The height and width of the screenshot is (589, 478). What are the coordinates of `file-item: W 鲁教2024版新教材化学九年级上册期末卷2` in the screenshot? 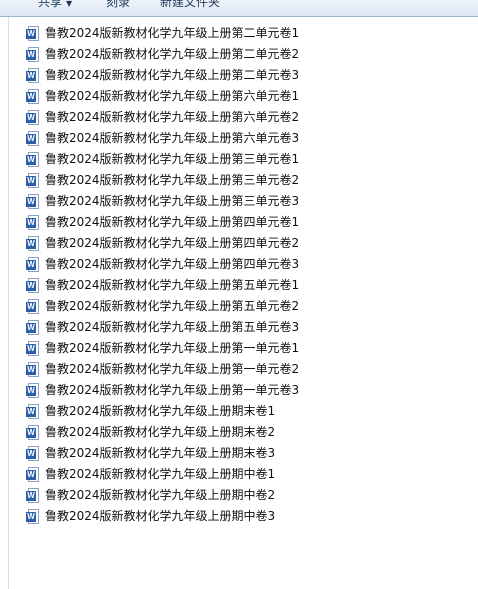 It's located at (162, 432).